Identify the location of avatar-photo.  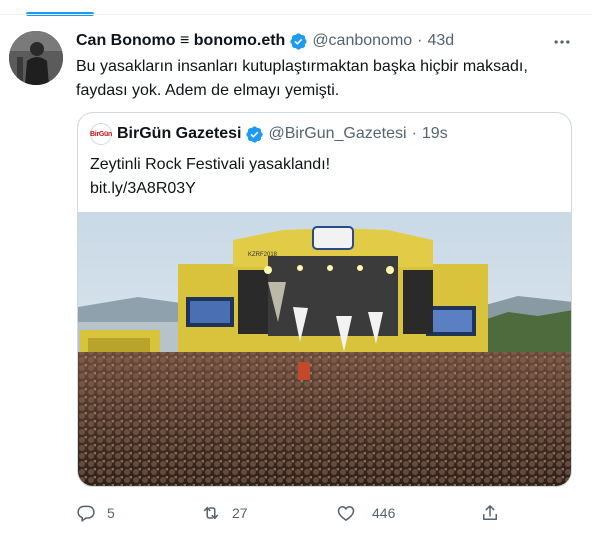
(36, 58).